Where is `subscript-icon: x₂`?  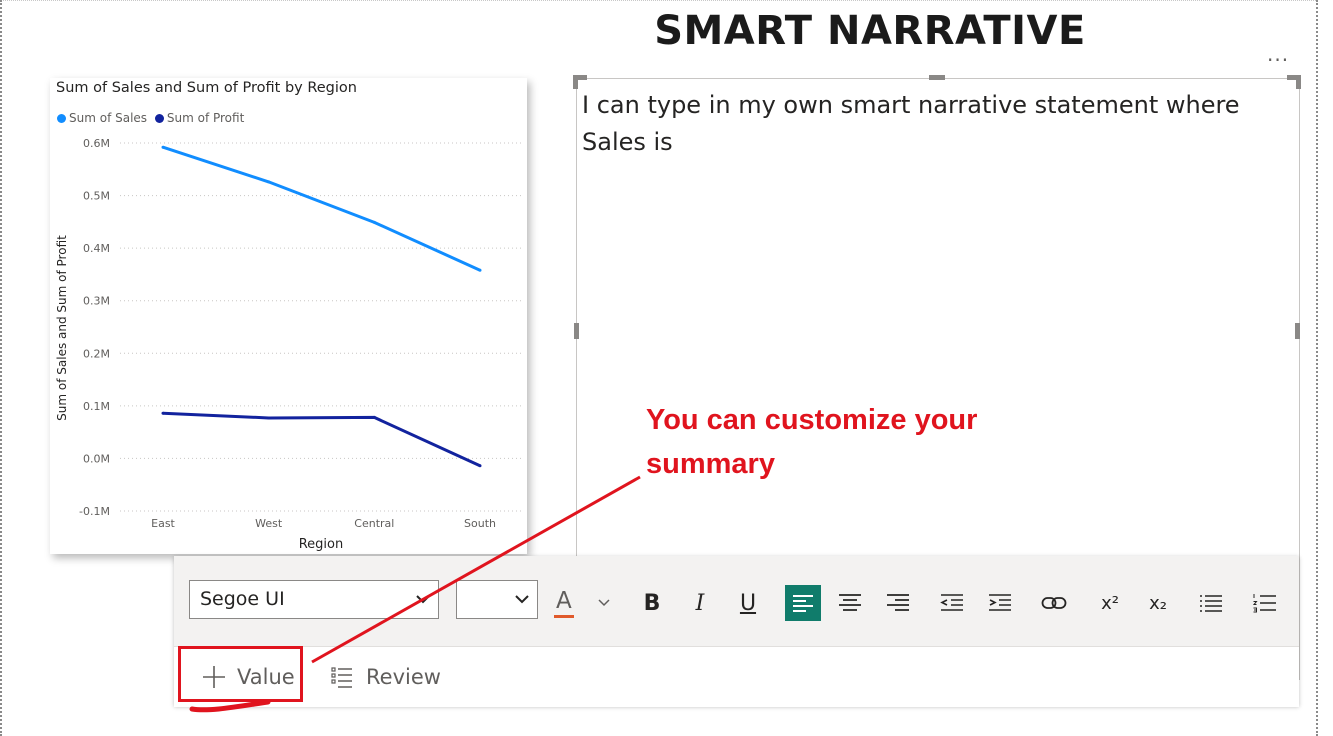 subscript-icon: x₂ is located at coordinates (1158, 603).